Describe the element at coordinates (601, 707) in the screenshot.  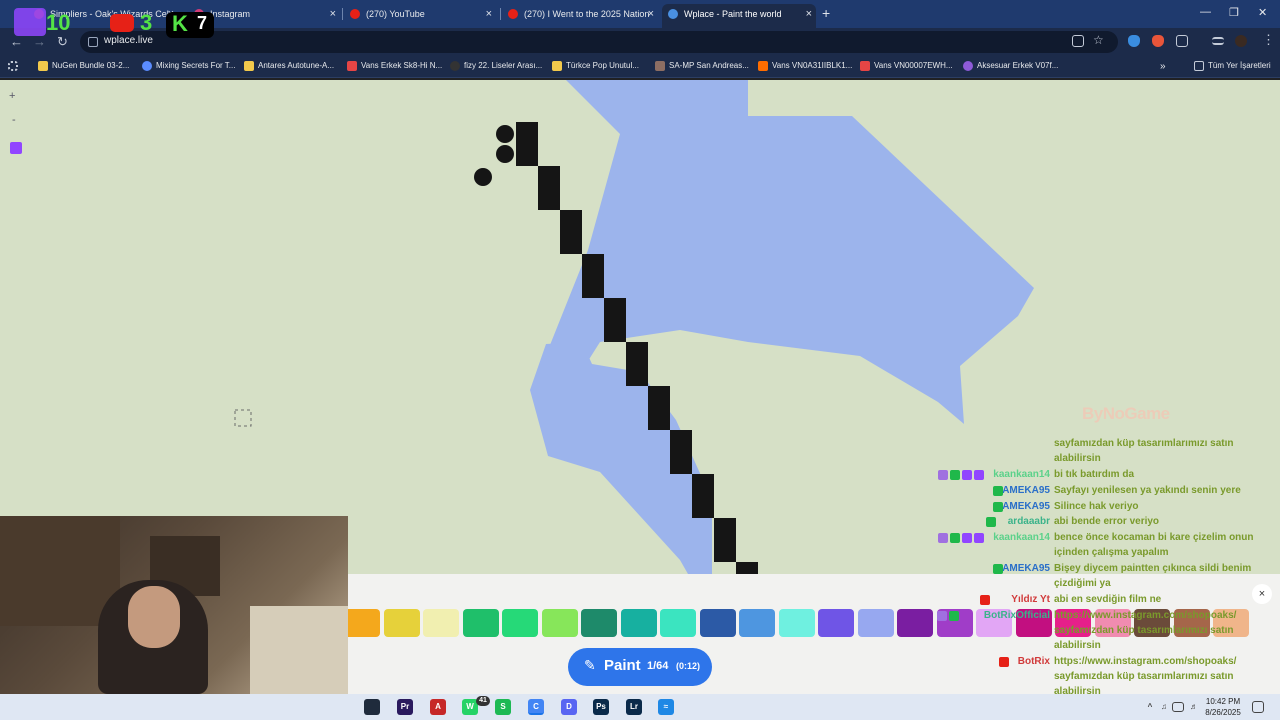
I see `taskbar-app-icon: Ps` at that location.